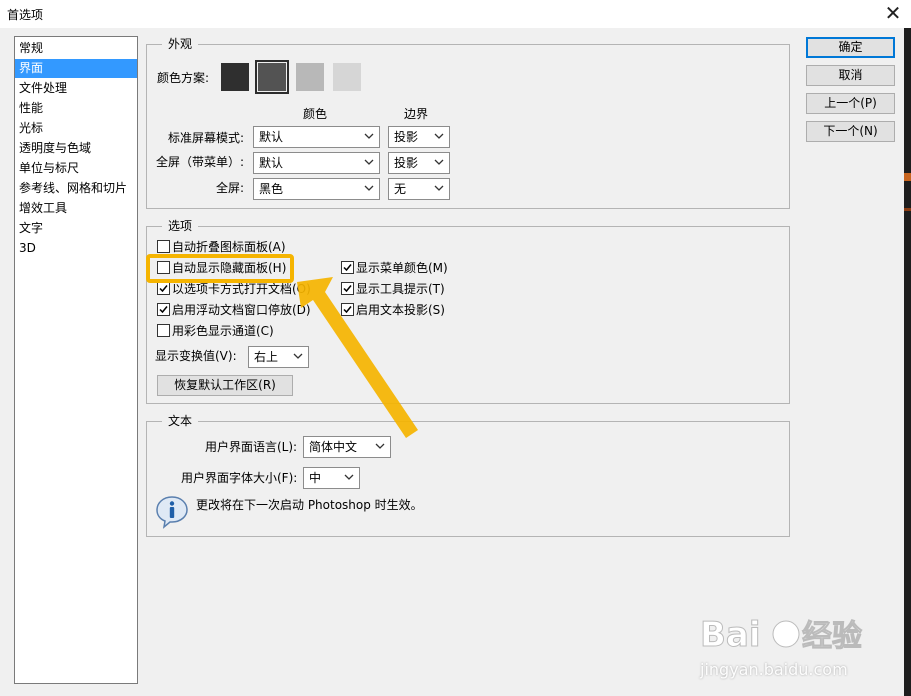 This screenshot has height=696, width=911. Describe the element at coordinates (832, 636) in the screenshot. I see `svg-text: 经验` at that location.